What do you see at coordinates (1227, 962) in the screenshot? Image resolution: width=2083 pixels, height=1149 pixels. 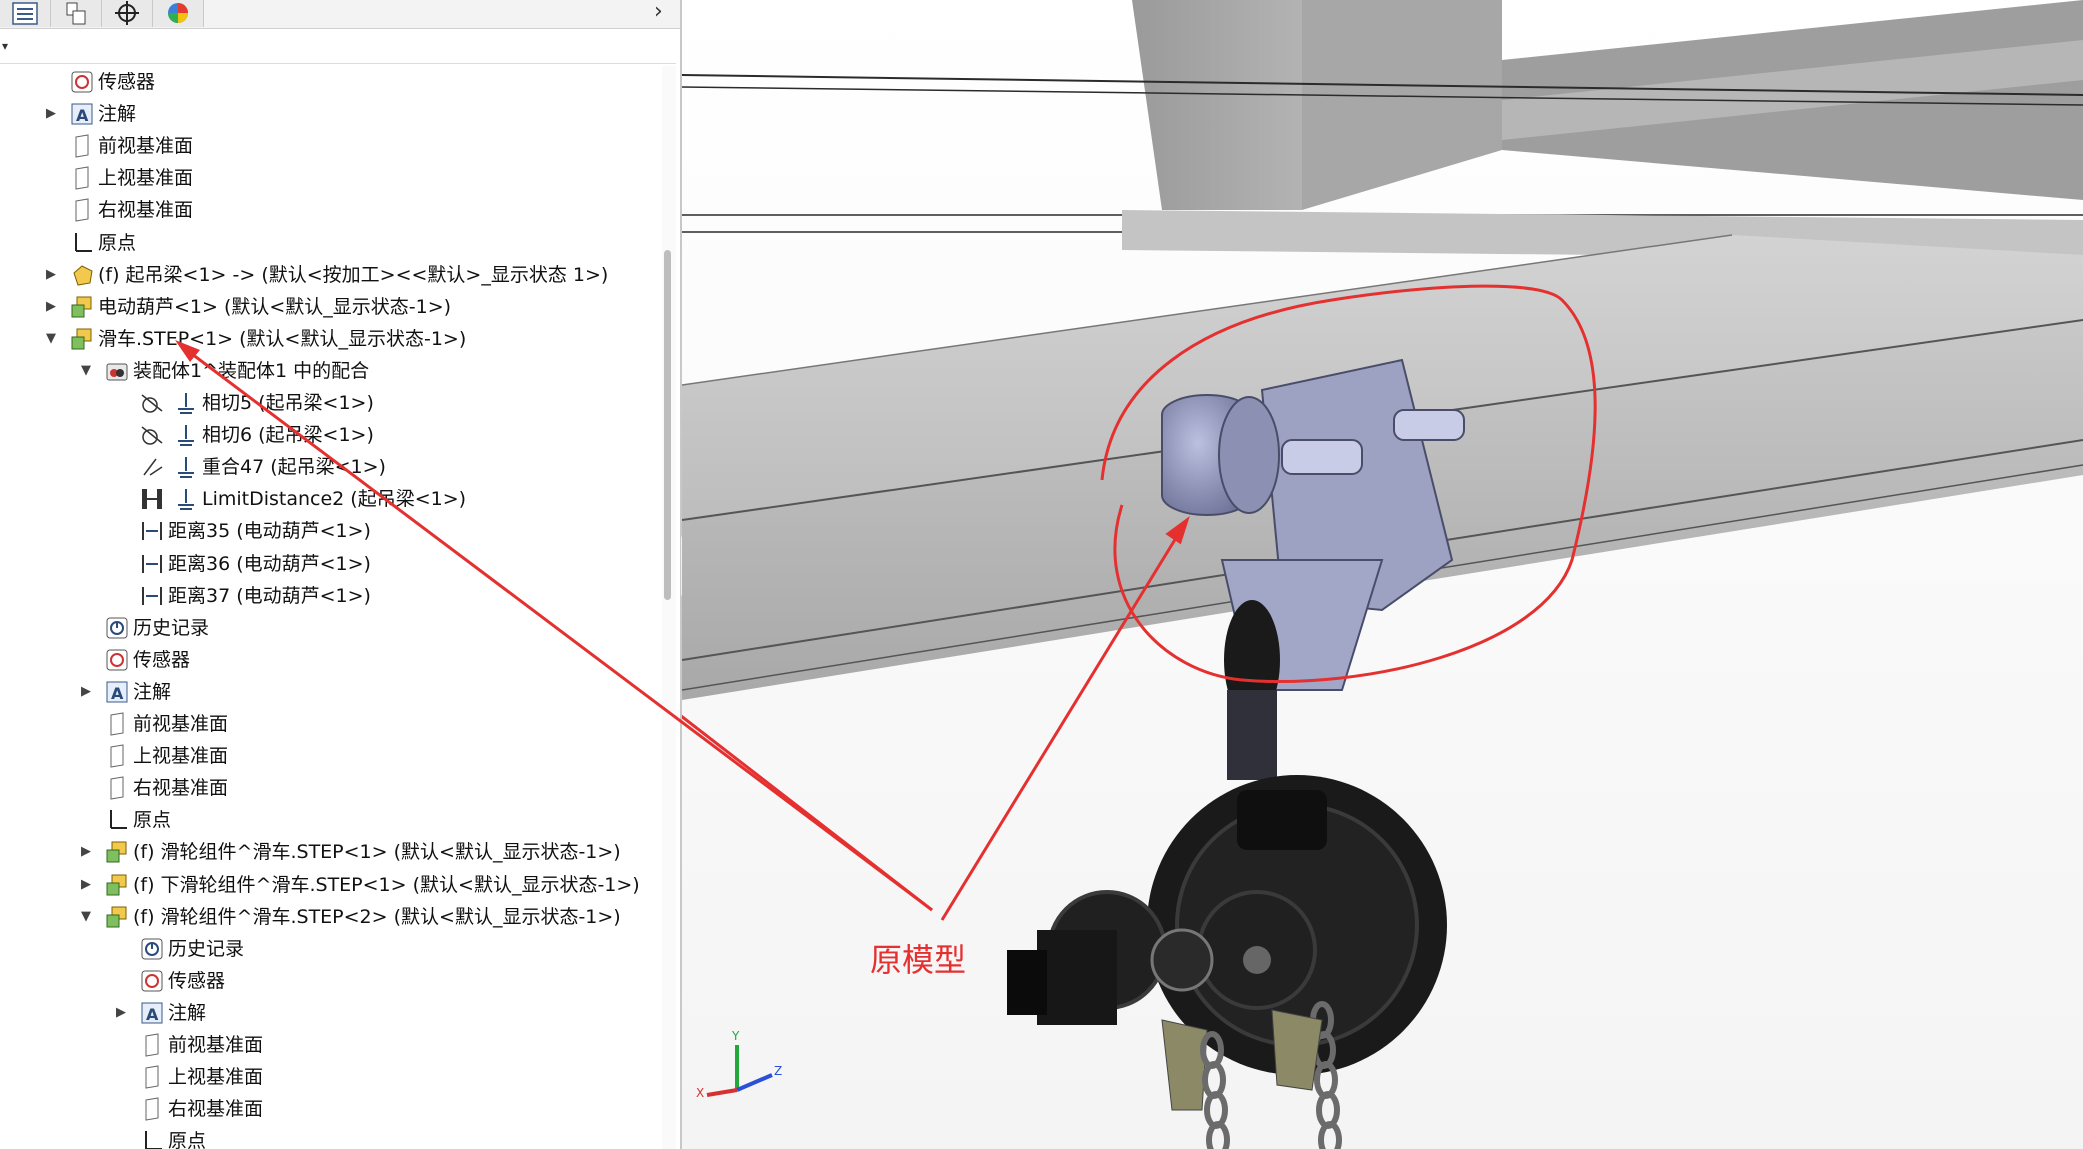 I see `electric-hoist` at bounding box center [1227, 962].